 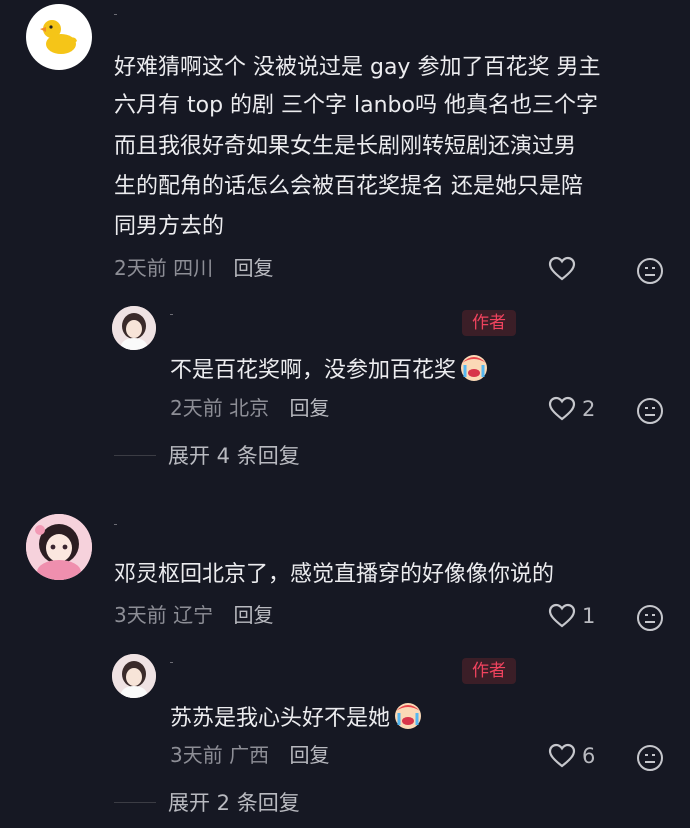 I want to click on like-button: 2, so click(x=571, y=409).